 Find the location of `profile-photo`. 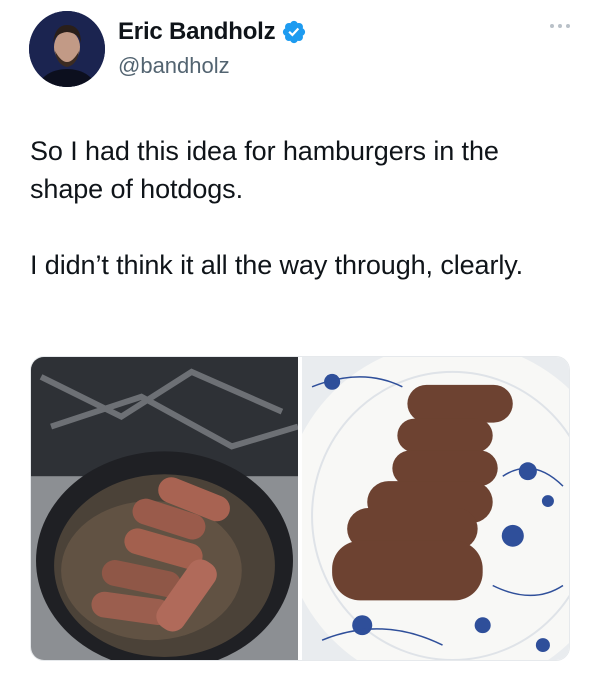

profile-photo is located at coordinates (67, 49).